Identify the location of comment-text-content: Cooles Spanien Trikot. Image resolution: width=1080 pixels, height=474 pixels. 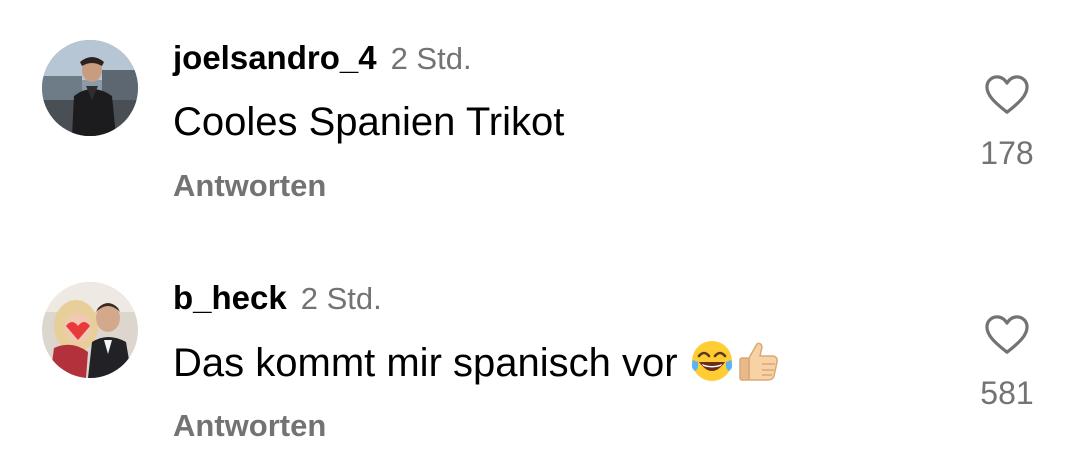
(369, 122).